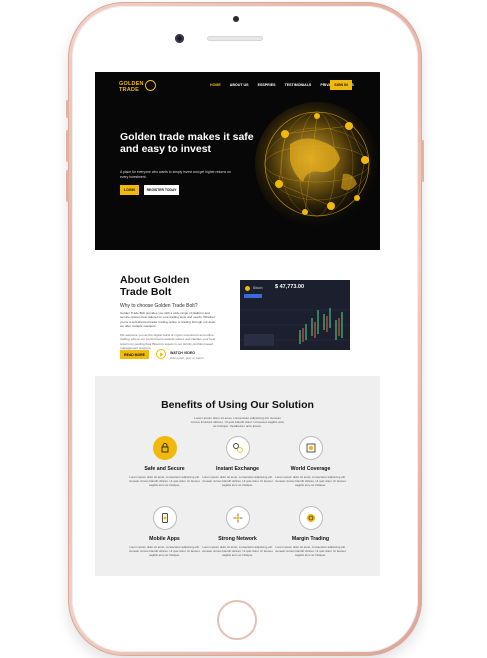 This screenshot has height=658, width=487. What do you see at coordinates (237, 448) in the screenshot?
I see `exchange-icon` at bounding box center [237, 448].